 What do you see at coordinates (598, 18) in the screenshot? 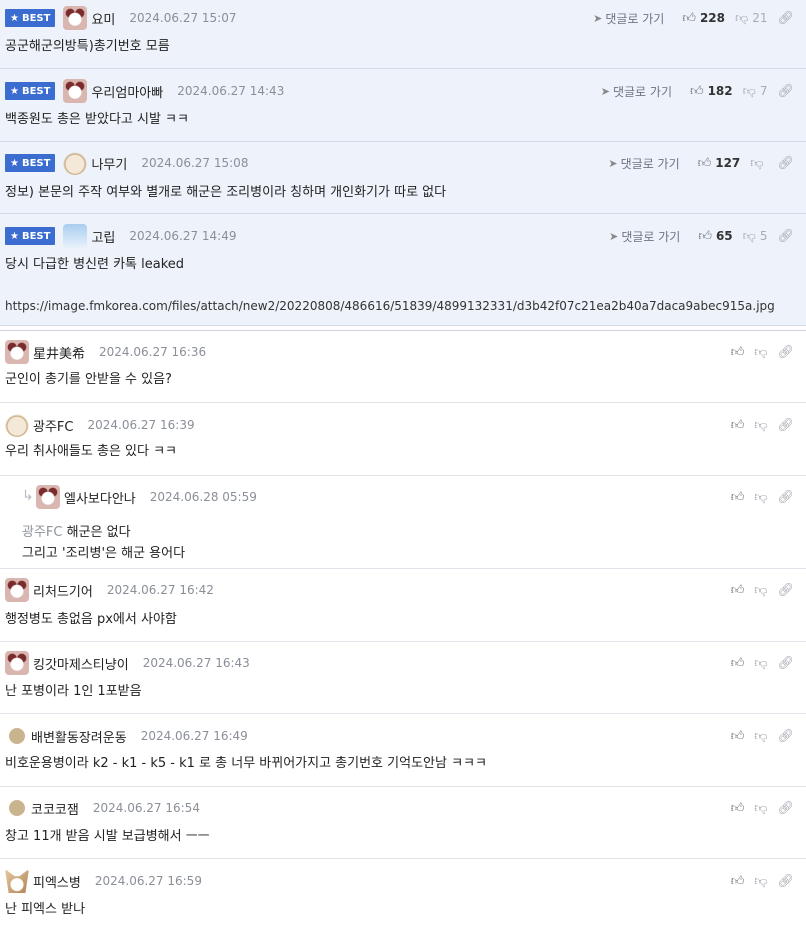
I see `send-arrow-icon: ➤` at bounding box center [598, 18].